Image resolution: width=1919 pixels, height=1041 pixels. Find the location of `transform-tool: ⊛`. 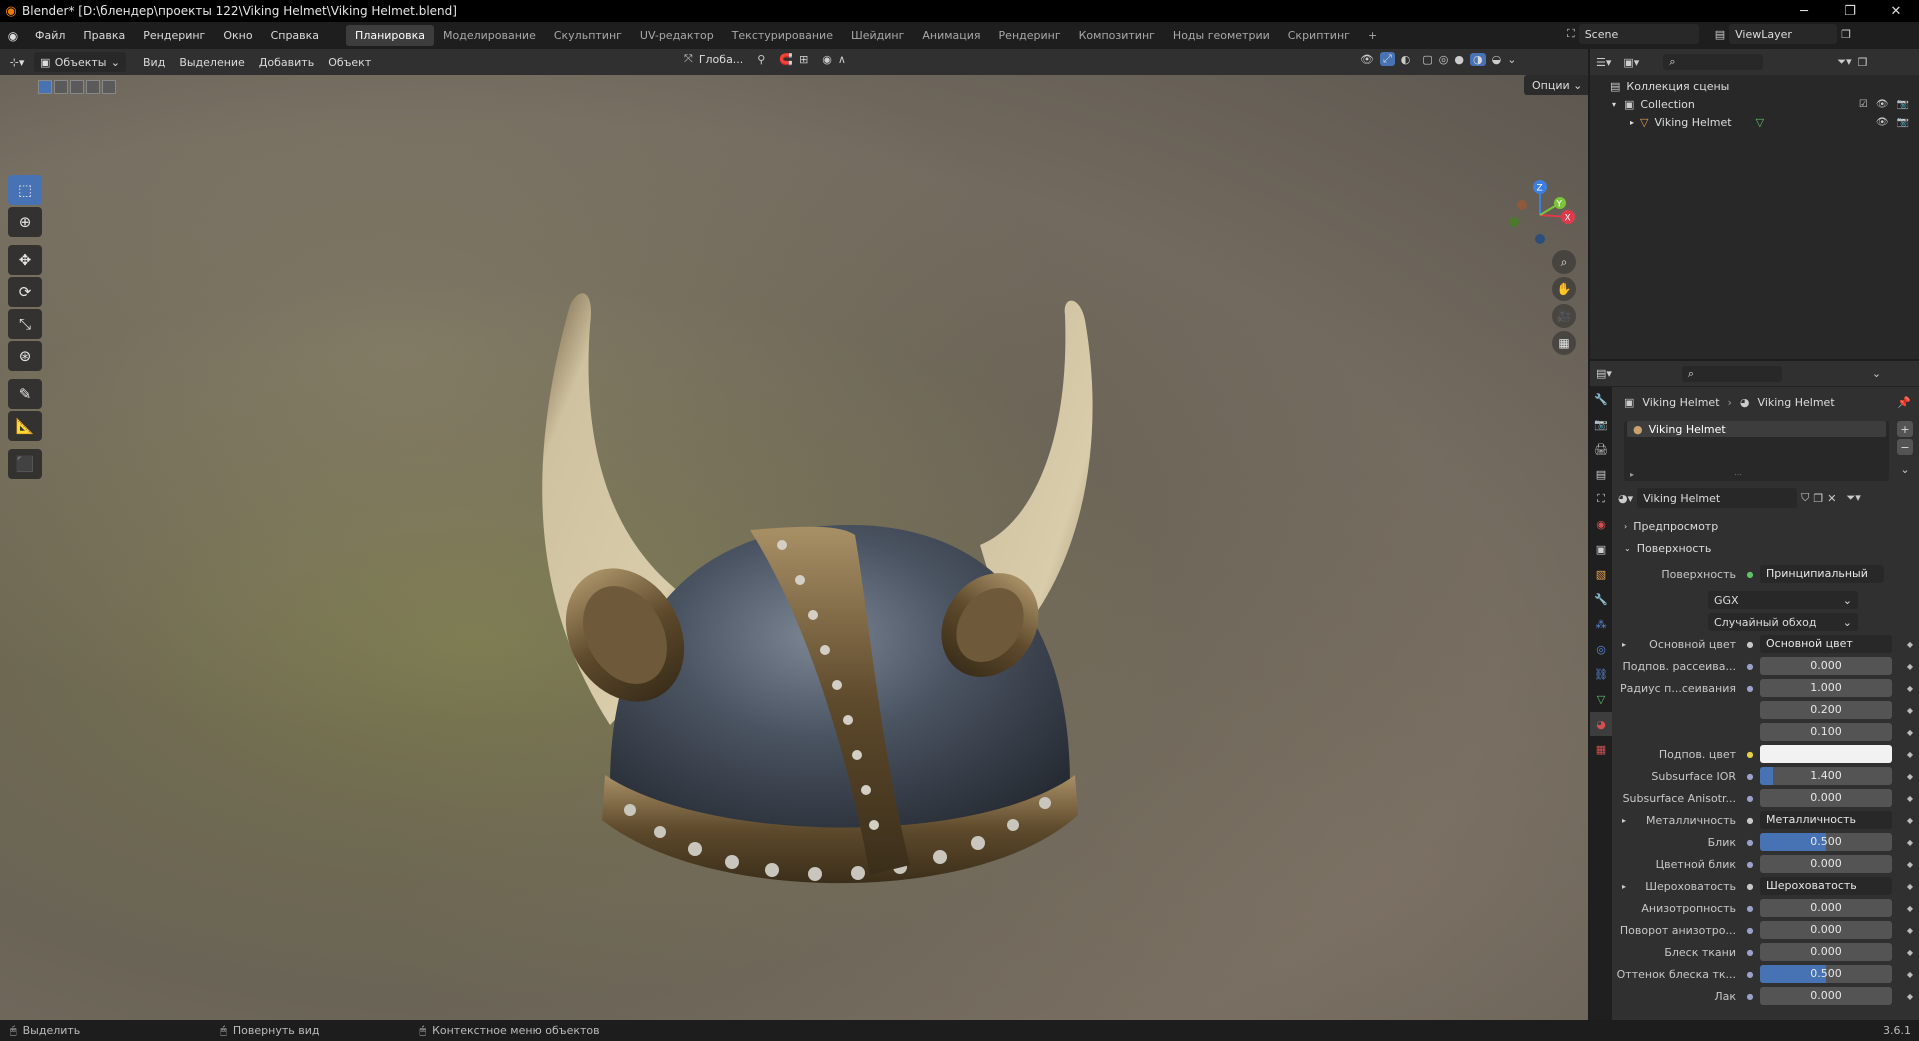

transform-tool: ⊛ is located at coordinates (25, 356).